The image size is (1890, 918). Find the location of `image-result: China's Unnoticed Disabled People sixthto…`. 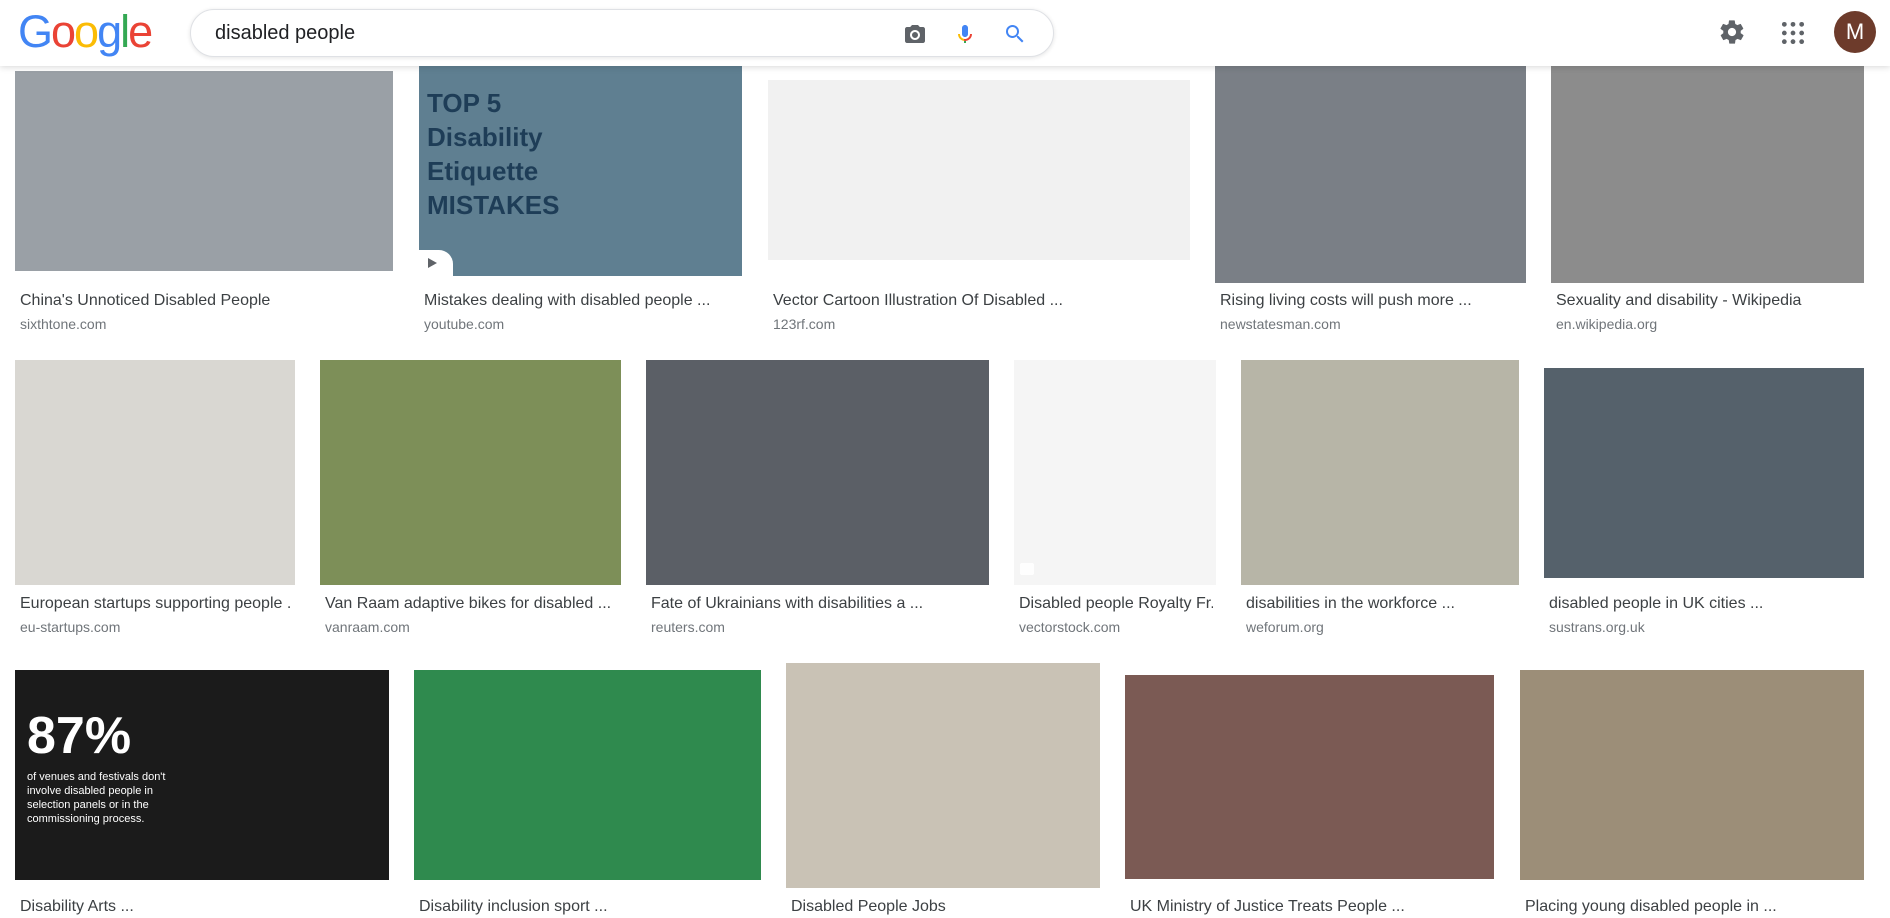

image-result: China's Unnoticed Disabled People sixthto… is located at coordinates (204, 211).